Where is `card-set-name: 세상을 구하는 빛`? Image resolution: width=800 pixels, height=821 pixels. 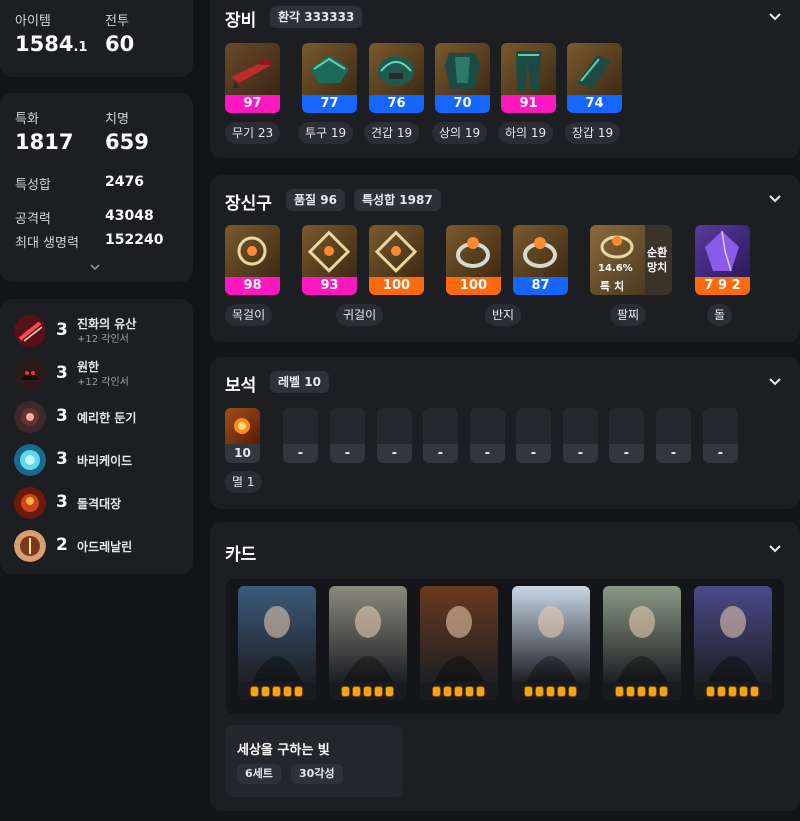 card-set-name: 세상을 구하는 빛 is located at coordinates (283, 750).